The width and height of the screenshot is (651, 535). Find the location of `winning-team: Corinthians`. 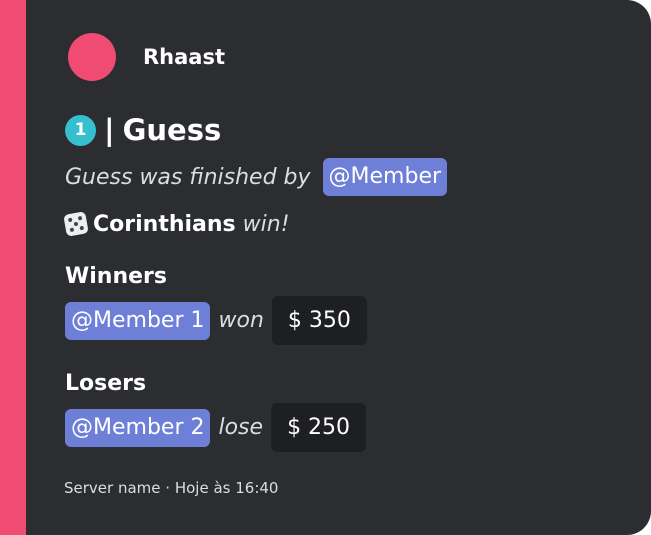

winning-team: Corinthians is located at coordinates (164, 224).